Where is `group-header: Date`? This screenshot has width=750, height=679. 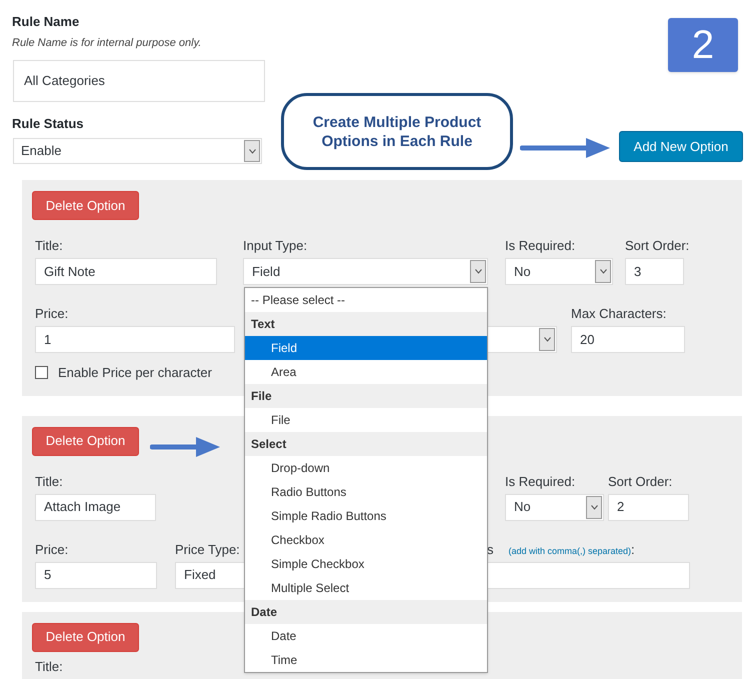 group-header: Date is located at coordinates (366, 612).